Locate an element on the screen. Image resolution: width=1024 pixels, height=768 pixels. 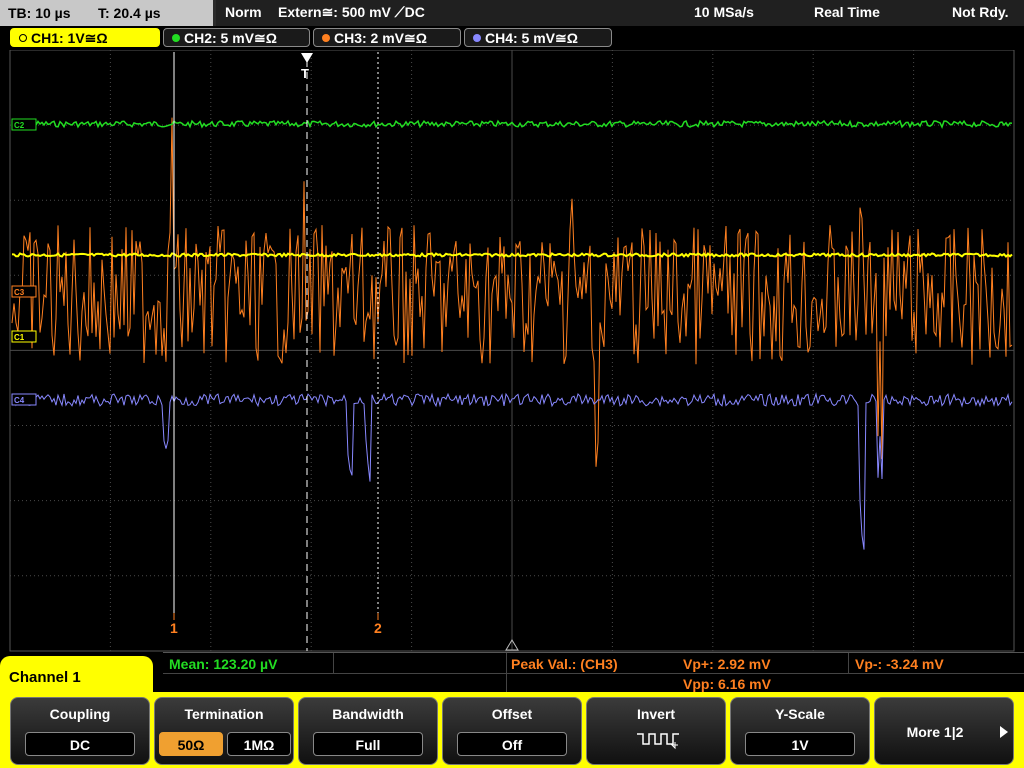
tab-ch1-label: CH1: 1V≅Ω is located at coordinates (69, 38).